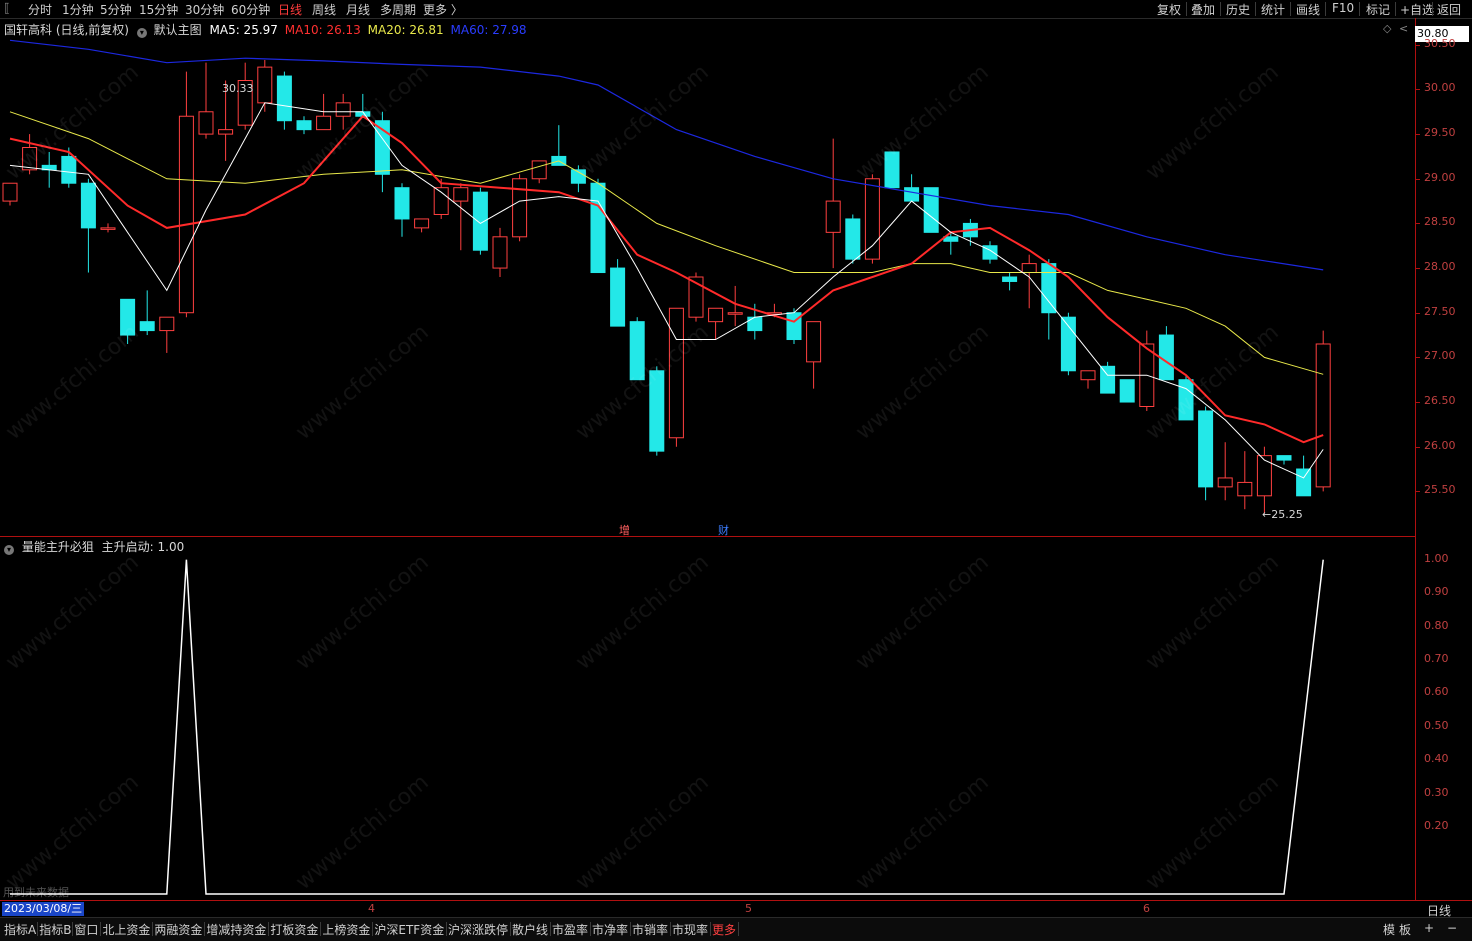  Describe the element at coordinates (1238, 9) in the screenshot. I see `history-button: 历史` at that location.